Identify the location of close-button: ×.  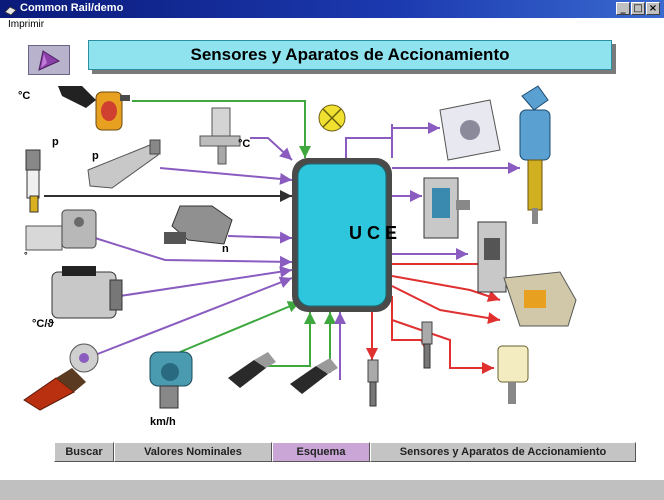
(653, 8).